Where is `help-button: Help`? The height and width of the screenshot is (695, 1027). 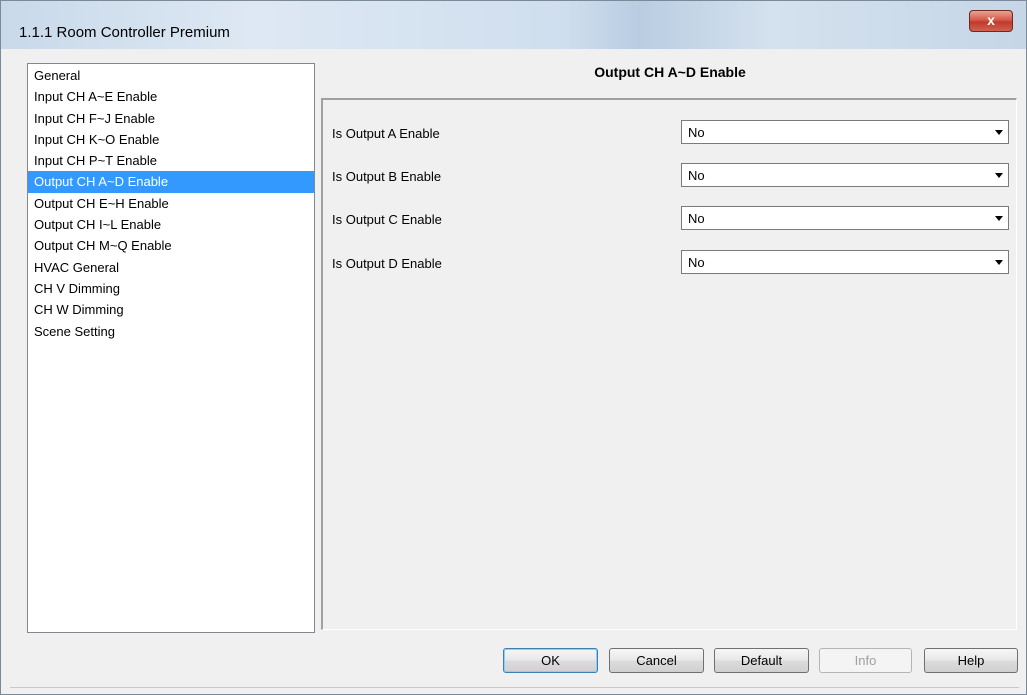 help-button: Help is located at coordinates (971, 660).